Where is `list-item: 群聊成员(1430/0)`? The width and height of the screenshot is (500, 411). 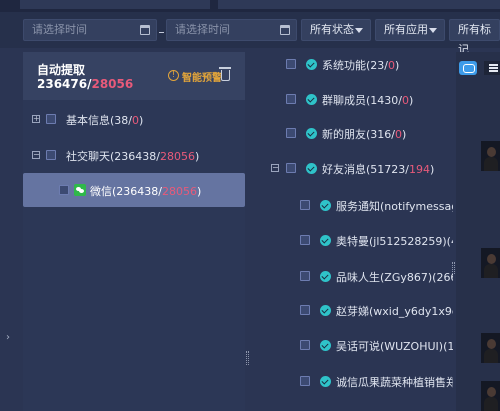 list-item: 群聊成员(1430/0) is located at coordinates (351, 101).